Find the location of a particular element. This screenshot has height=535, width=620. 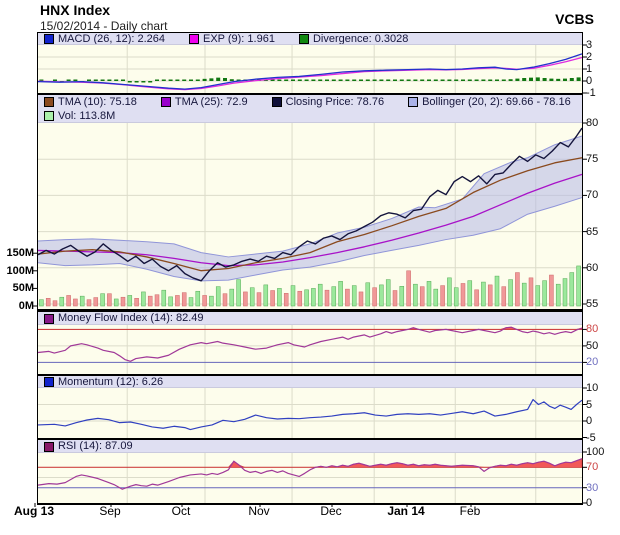

price-legend-item: Bollinger (20, 2): 69.66 - 78.16 is located at coordinates (489, 101).